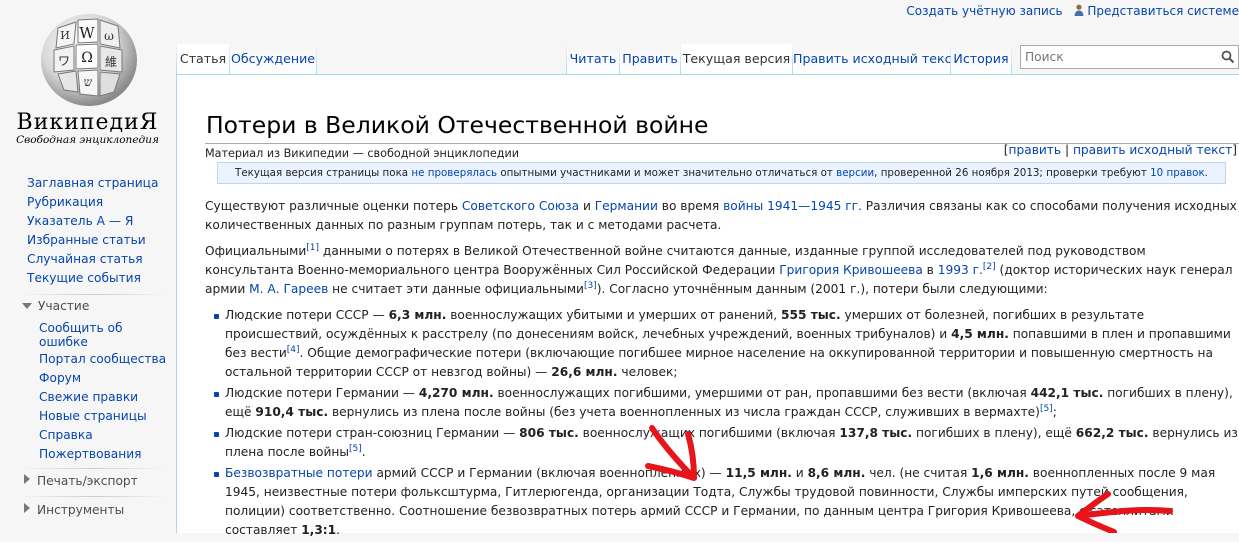  I want to click on edit-link: править, so click(1035, 150).